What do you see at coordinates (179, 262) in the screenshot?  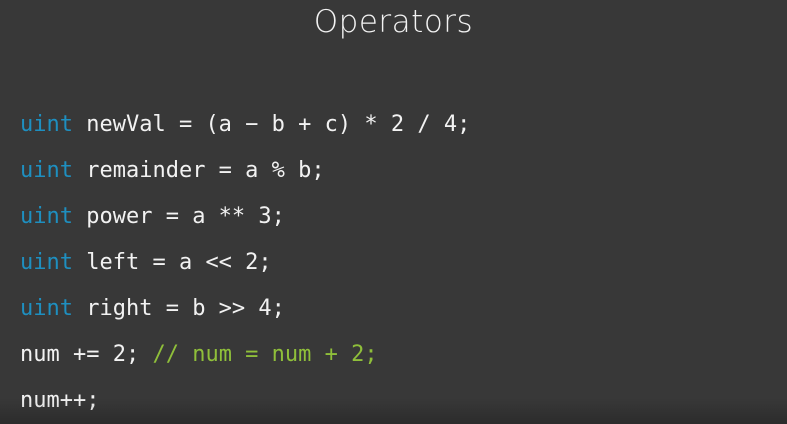 I see `code-text: left = a << 2;` at bounding box center [179, 262].